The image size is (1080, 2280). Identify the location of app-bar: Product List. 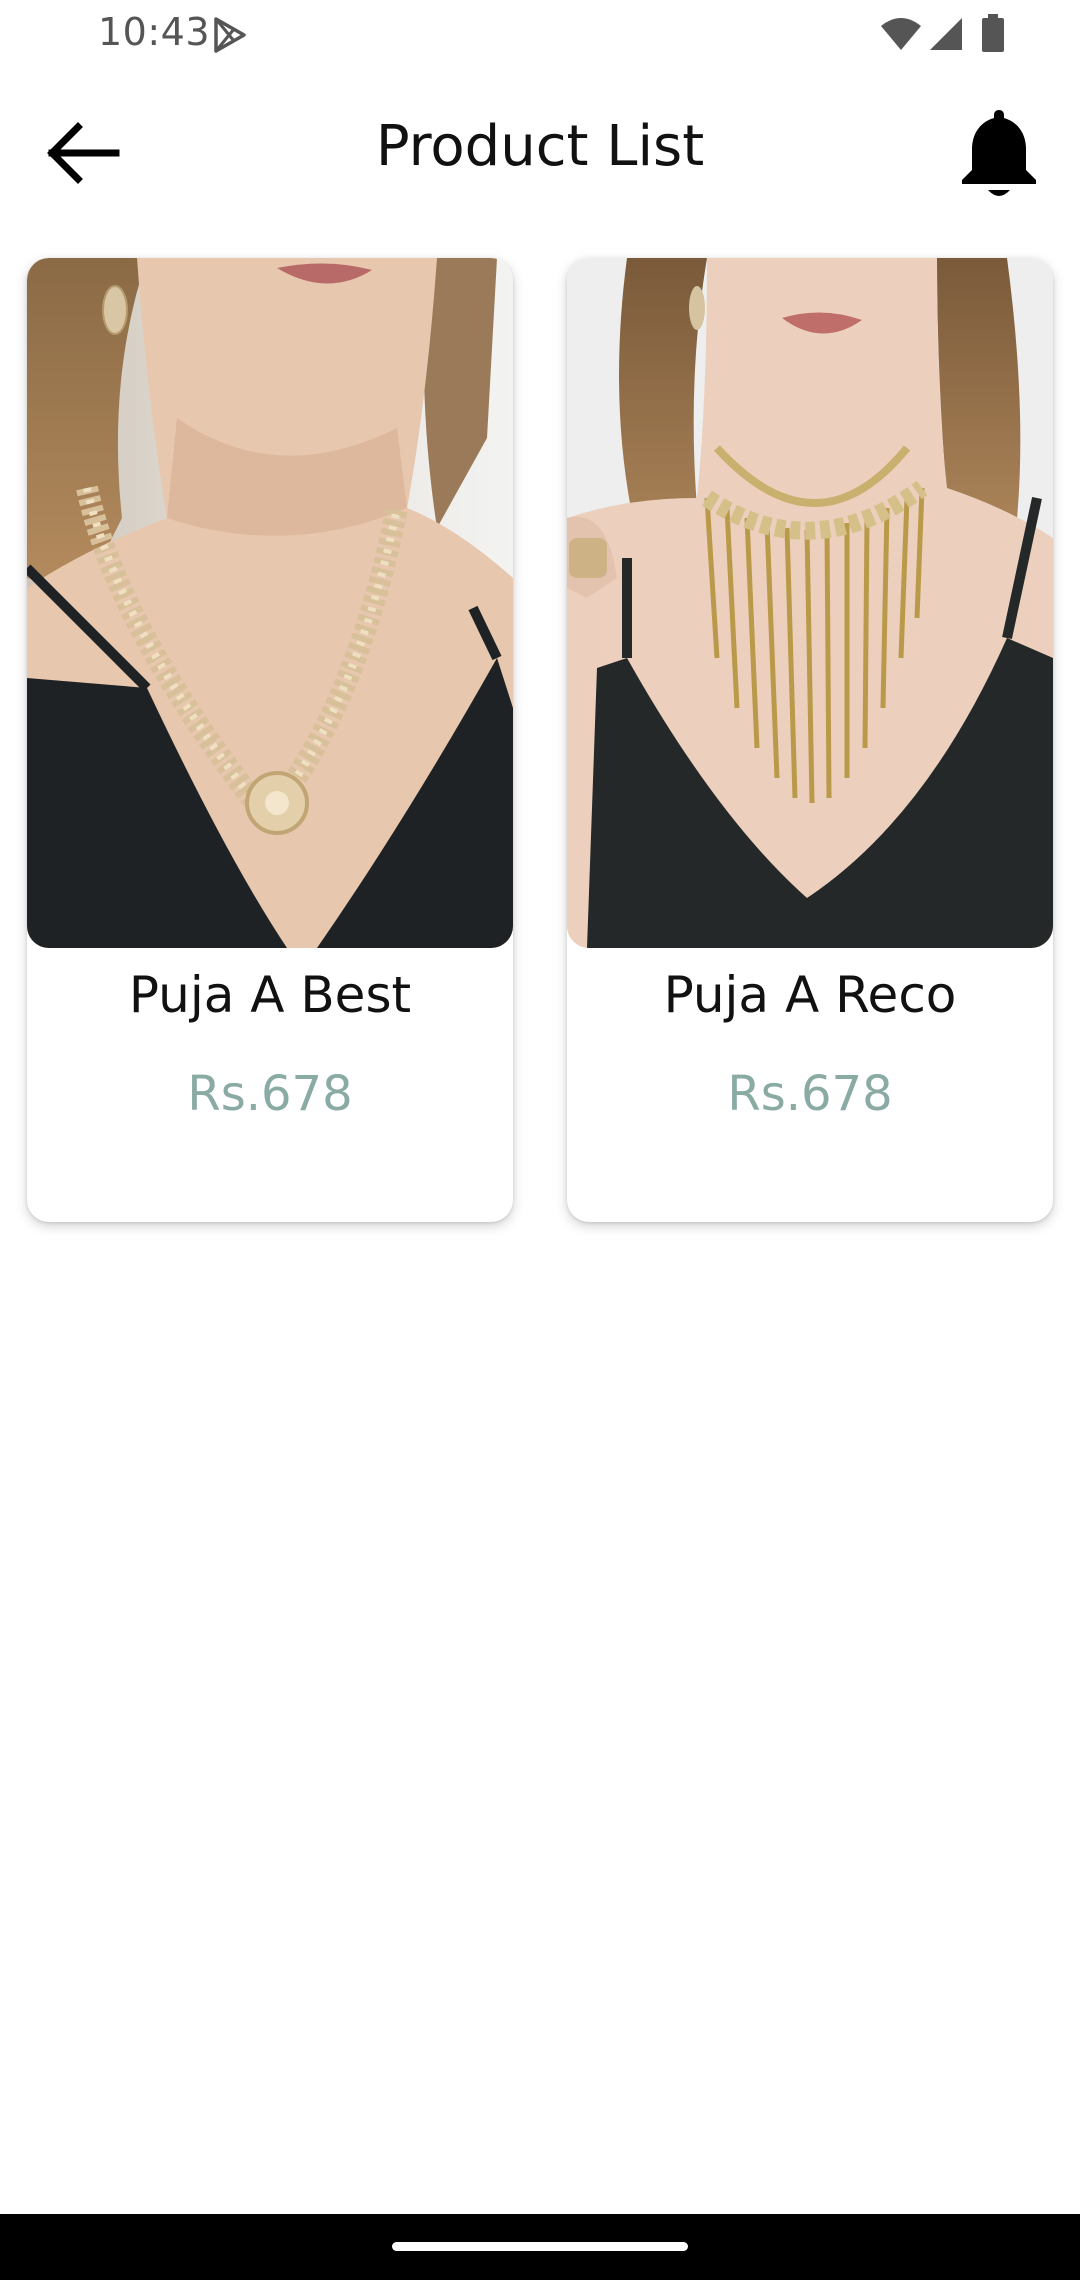
(540, 148).